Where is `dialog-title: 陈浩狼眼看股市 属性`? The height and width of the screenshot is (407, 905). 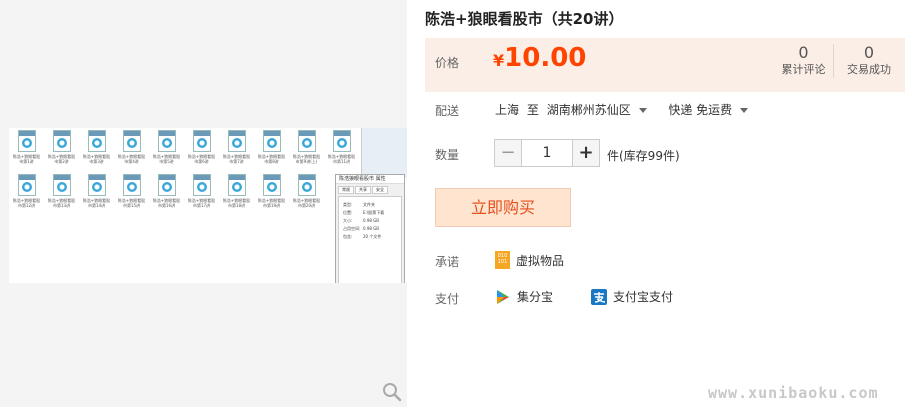 dialog-title: 陈浩狼眼看股市 属性 is located at coordinates (370, 179).